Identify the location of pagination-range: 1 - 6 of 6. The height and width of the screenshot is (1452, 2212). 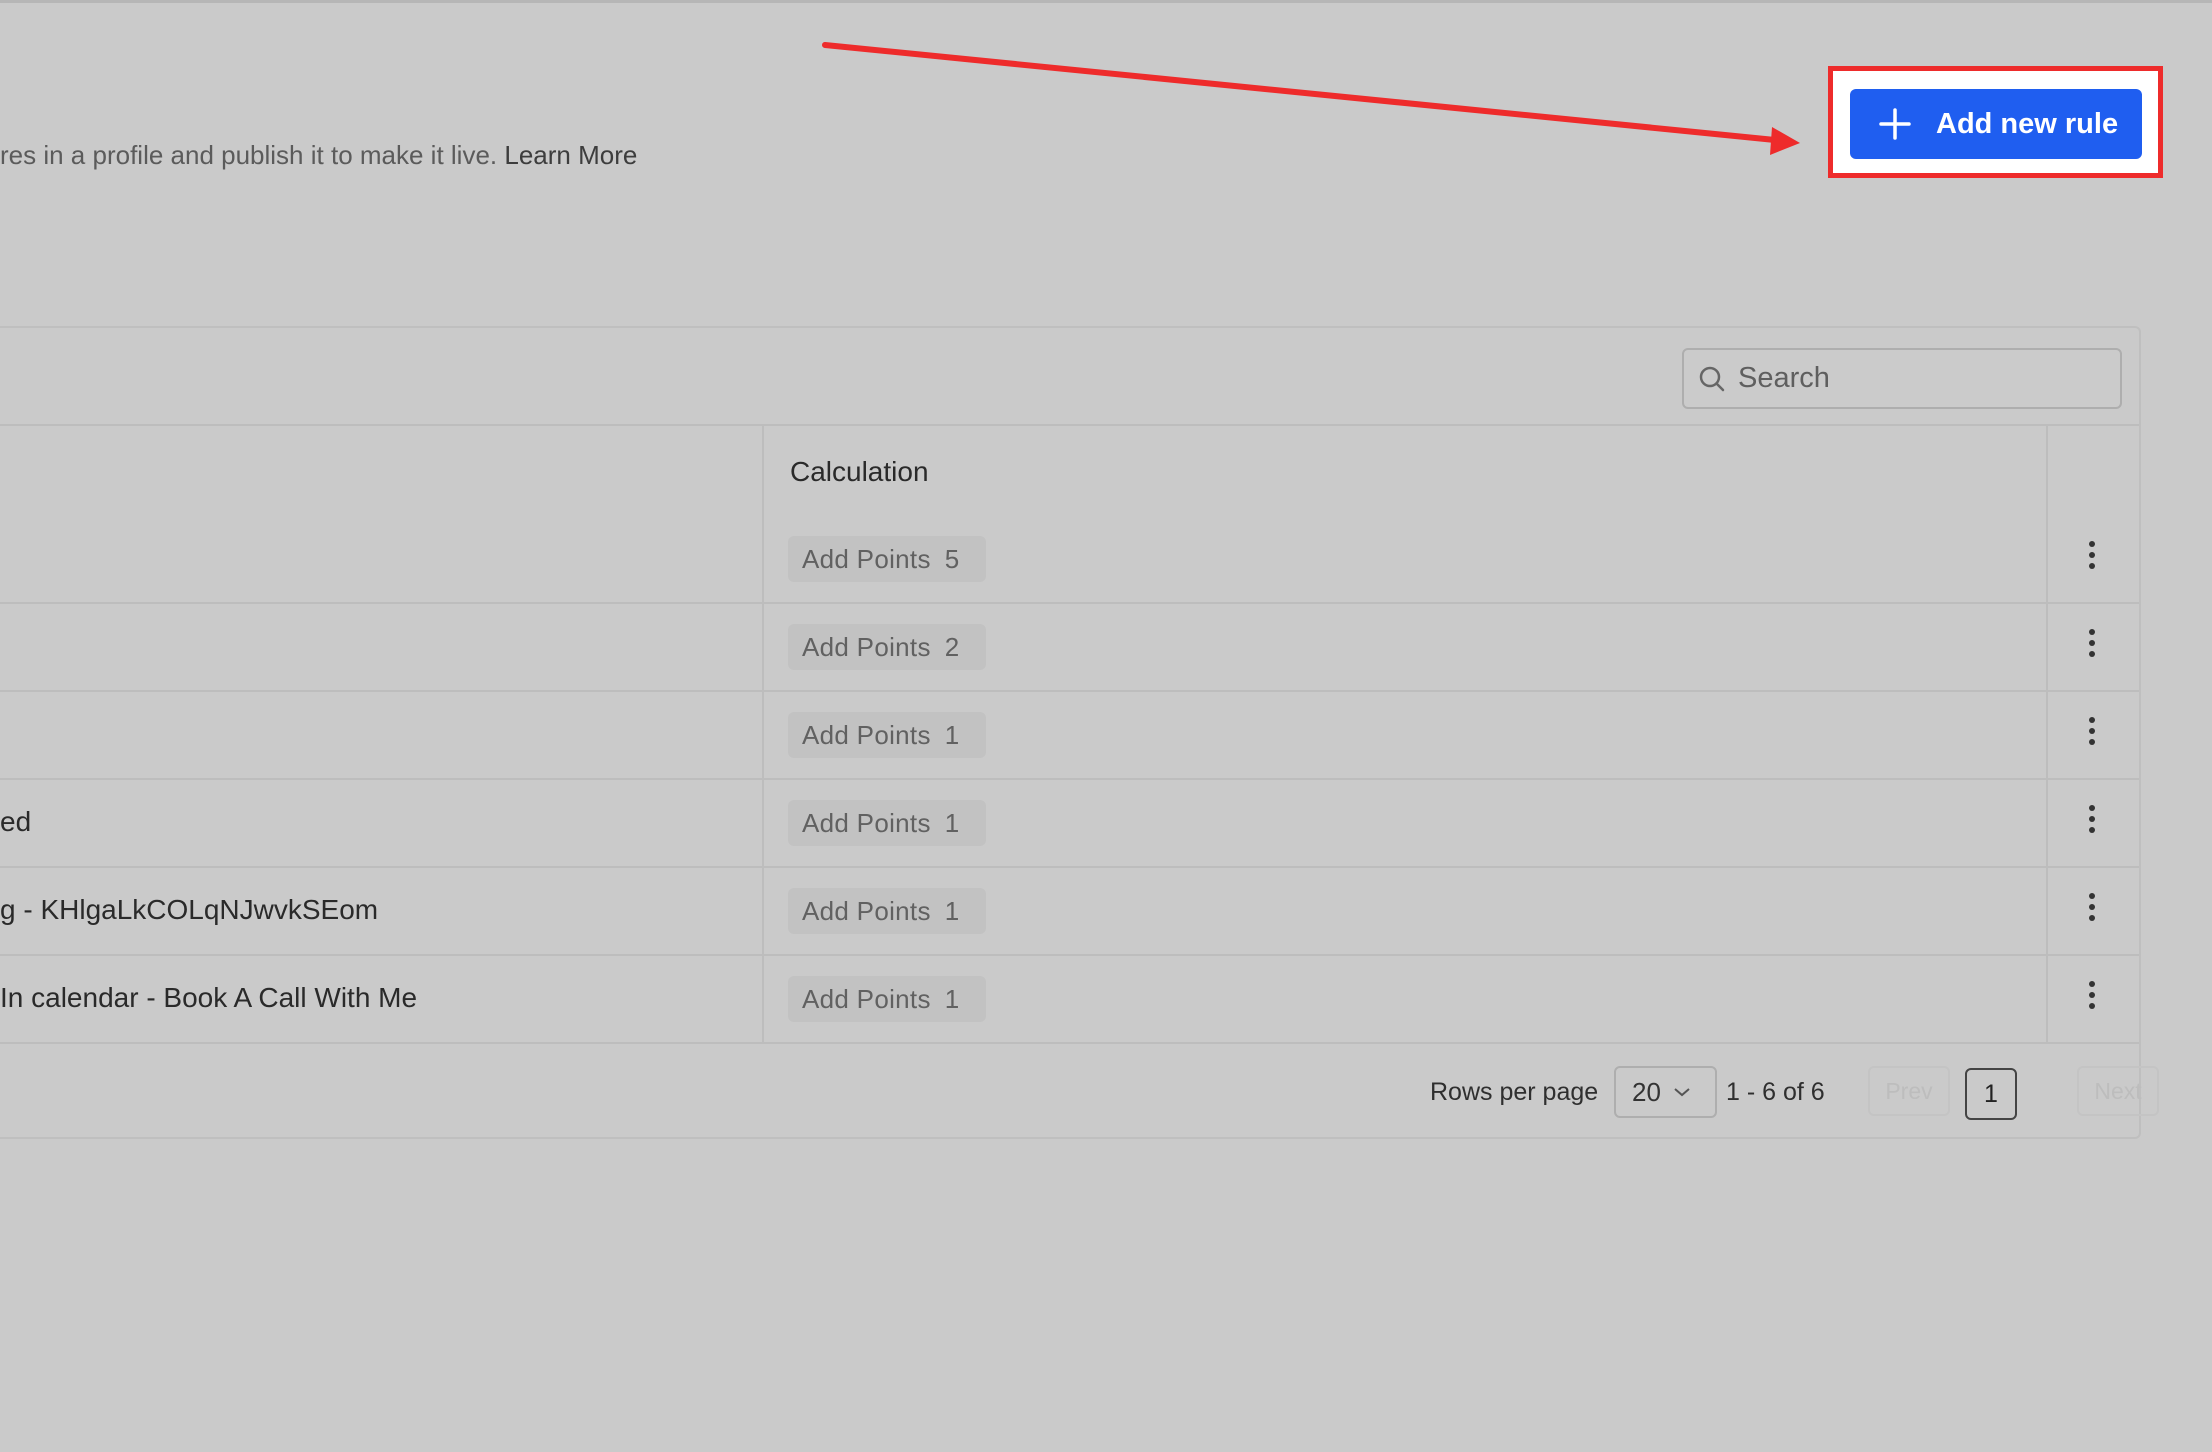
(1775, 1092).